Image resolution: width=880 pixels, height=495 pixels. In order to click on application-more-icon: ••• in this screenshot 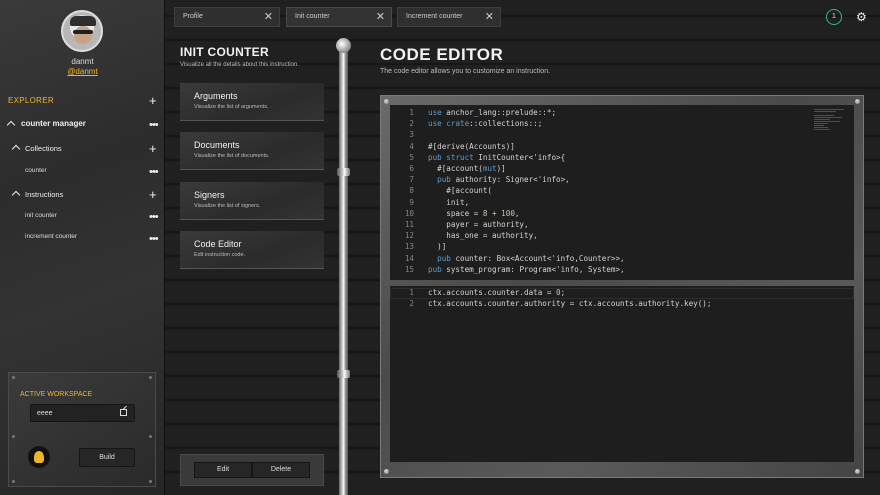, I will do `click(154, 125)`.